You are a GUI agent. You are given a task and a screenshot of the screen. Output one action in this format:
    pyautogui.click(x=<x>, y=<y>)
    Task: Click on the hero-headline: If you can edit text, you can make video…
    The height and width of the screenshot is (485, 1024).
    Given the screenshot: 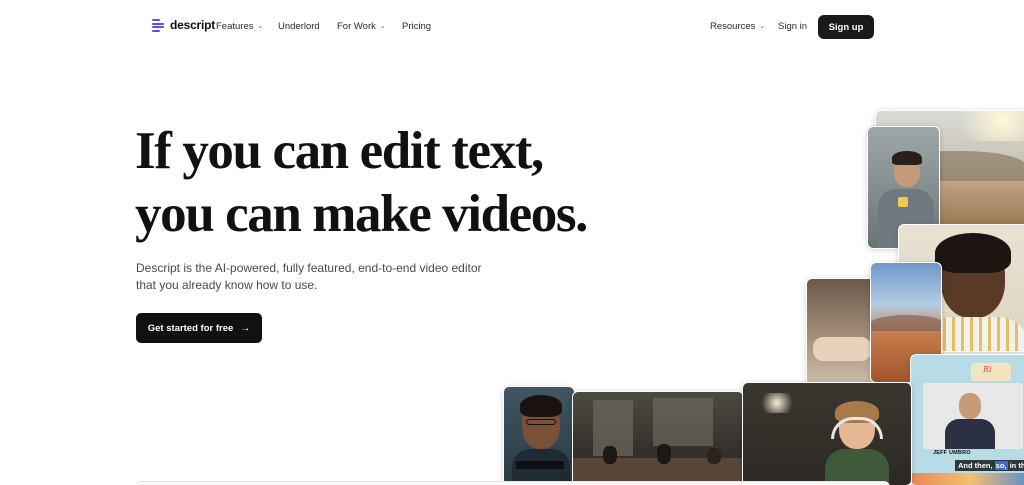 What is the action you would take?
    pyautogui.click(x=361, y=183)
    